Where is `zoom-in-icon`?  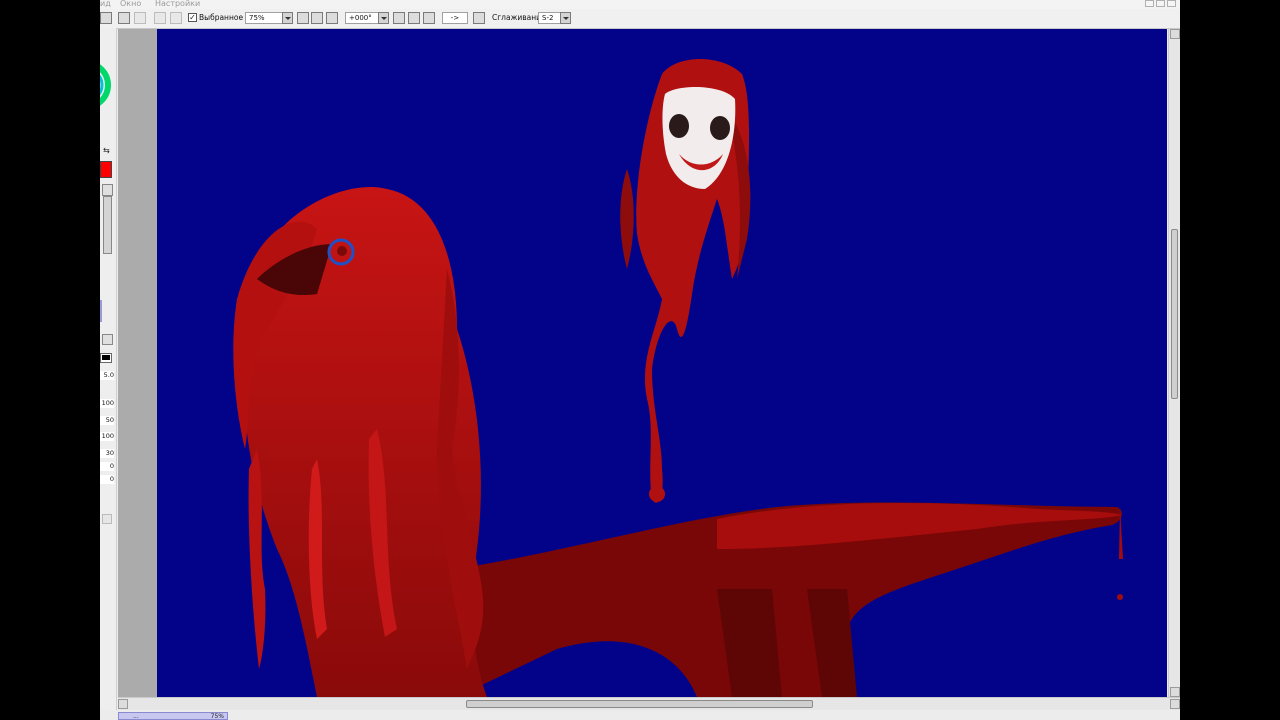 zoom-in-icon is located at coordinates (317, 18).